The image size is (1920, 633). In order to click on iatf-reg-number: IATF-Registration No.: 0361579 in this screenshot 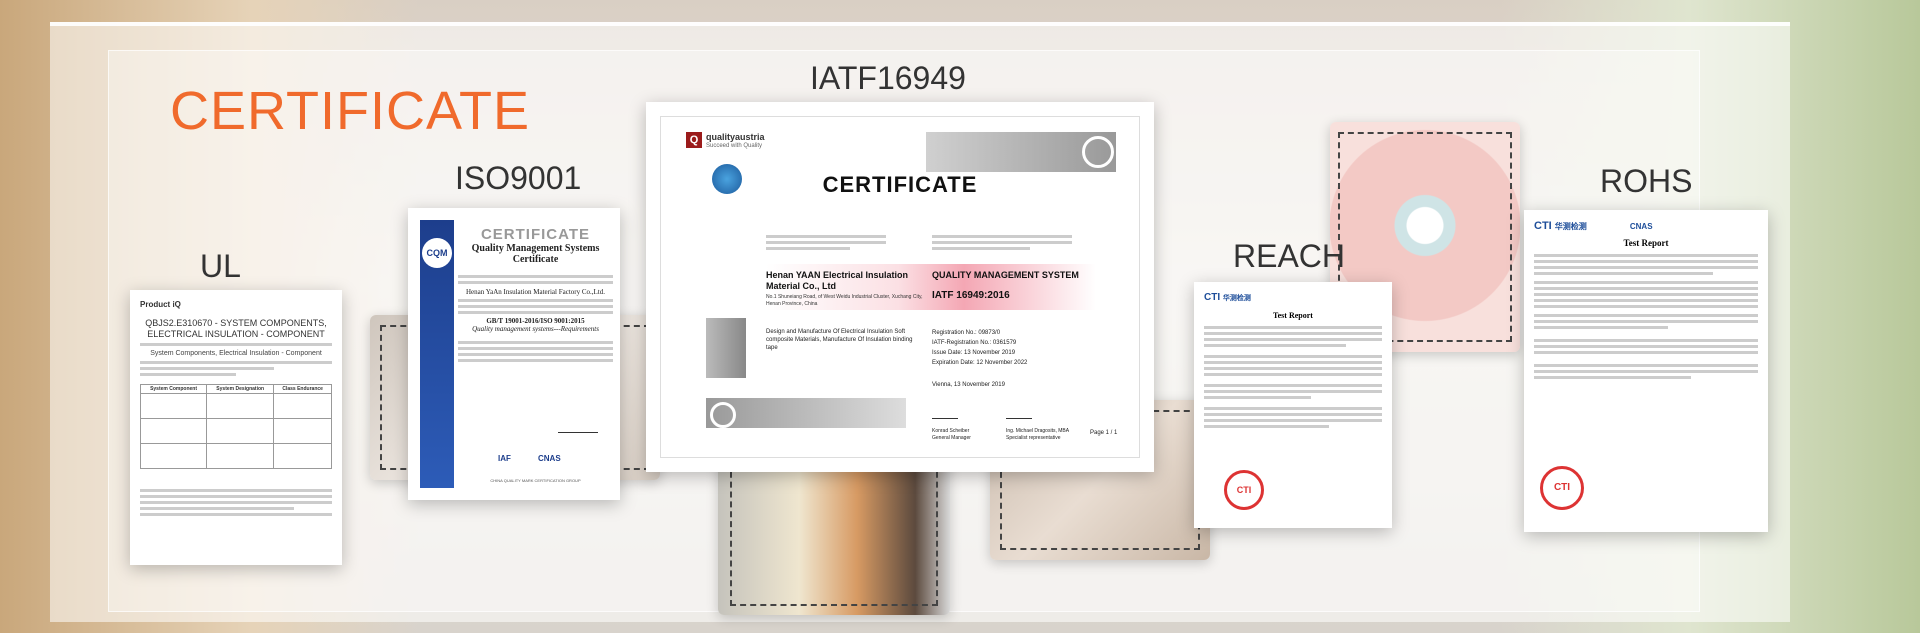, I will do `click(974, 343)`.